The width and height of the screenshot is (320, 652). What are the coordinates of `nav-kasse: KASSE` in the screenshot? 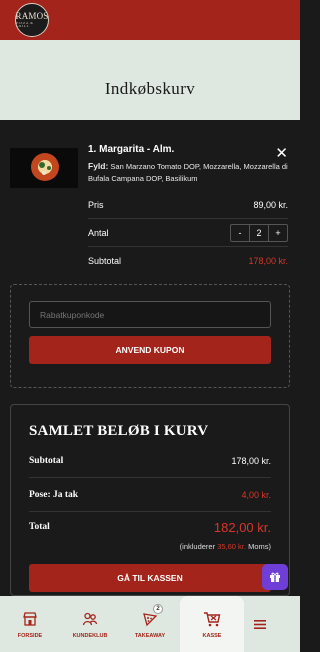 It's located at (212, 624).